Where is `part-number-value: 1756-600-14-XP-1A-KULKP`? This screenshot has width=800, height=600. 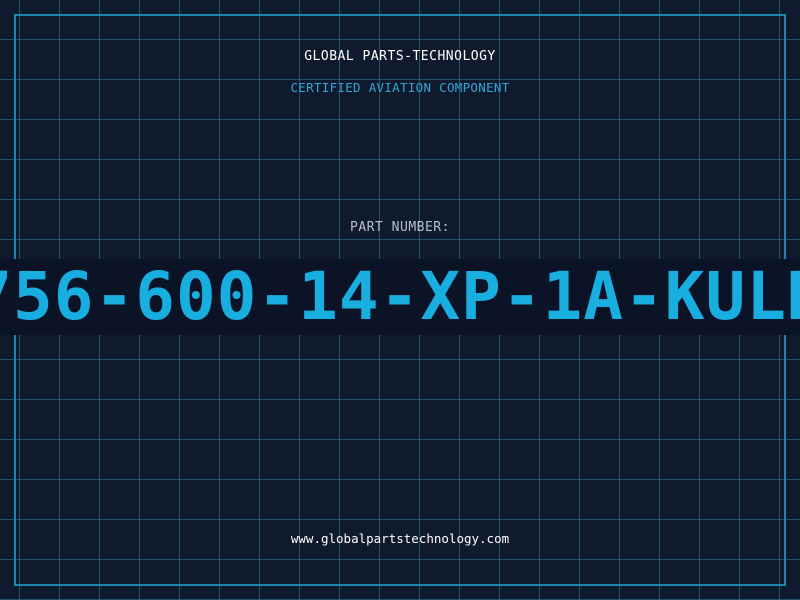
part-number-value: 1756-600-14-XP-1A-KULKP is located at coordinates (400, 297).